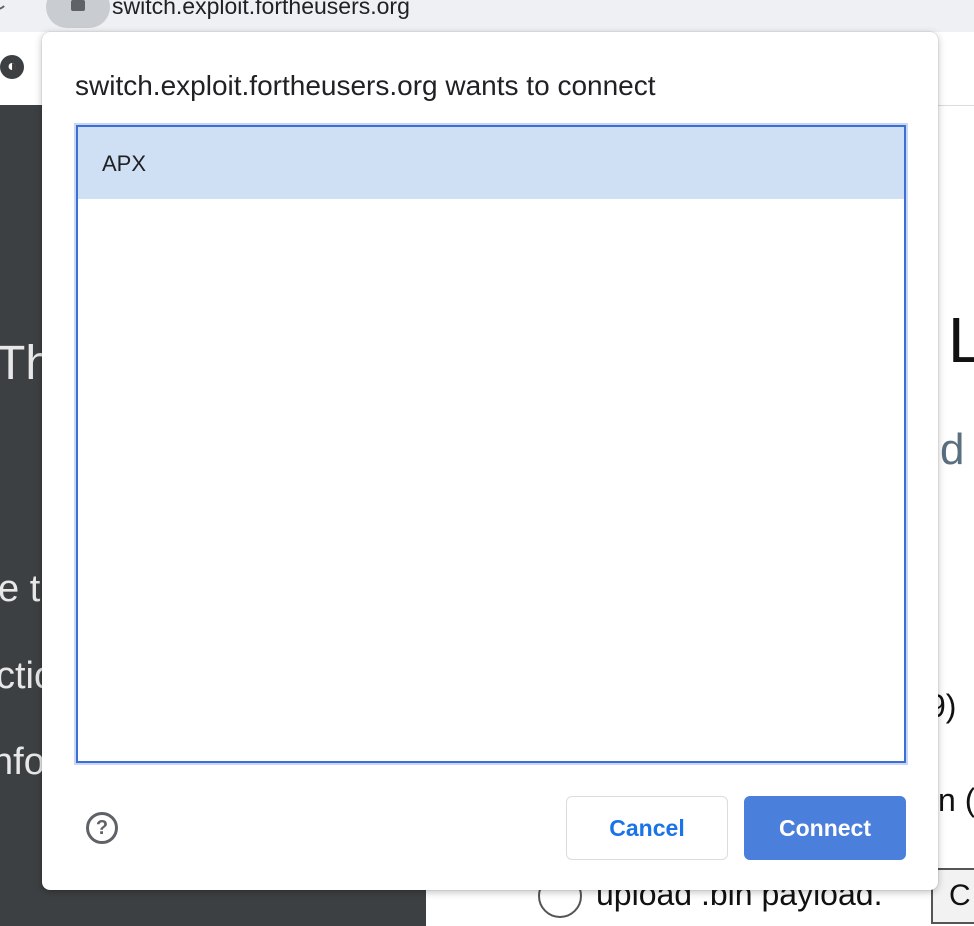 The width and height of the screenshot is (974, 926). What do you see at coordinates (647, 828) in the screenshot?
I see `cancel-button: Cancel` at bounding box center [647, 828].